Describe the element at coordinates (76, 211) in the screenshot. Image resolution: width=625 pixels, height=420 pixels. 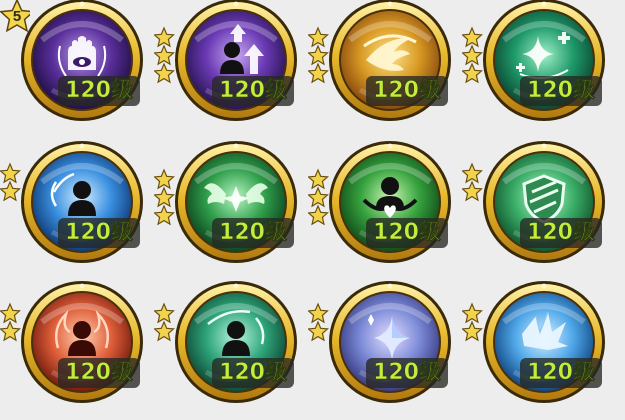
I see `skill-medal-5: 120级` at that location.